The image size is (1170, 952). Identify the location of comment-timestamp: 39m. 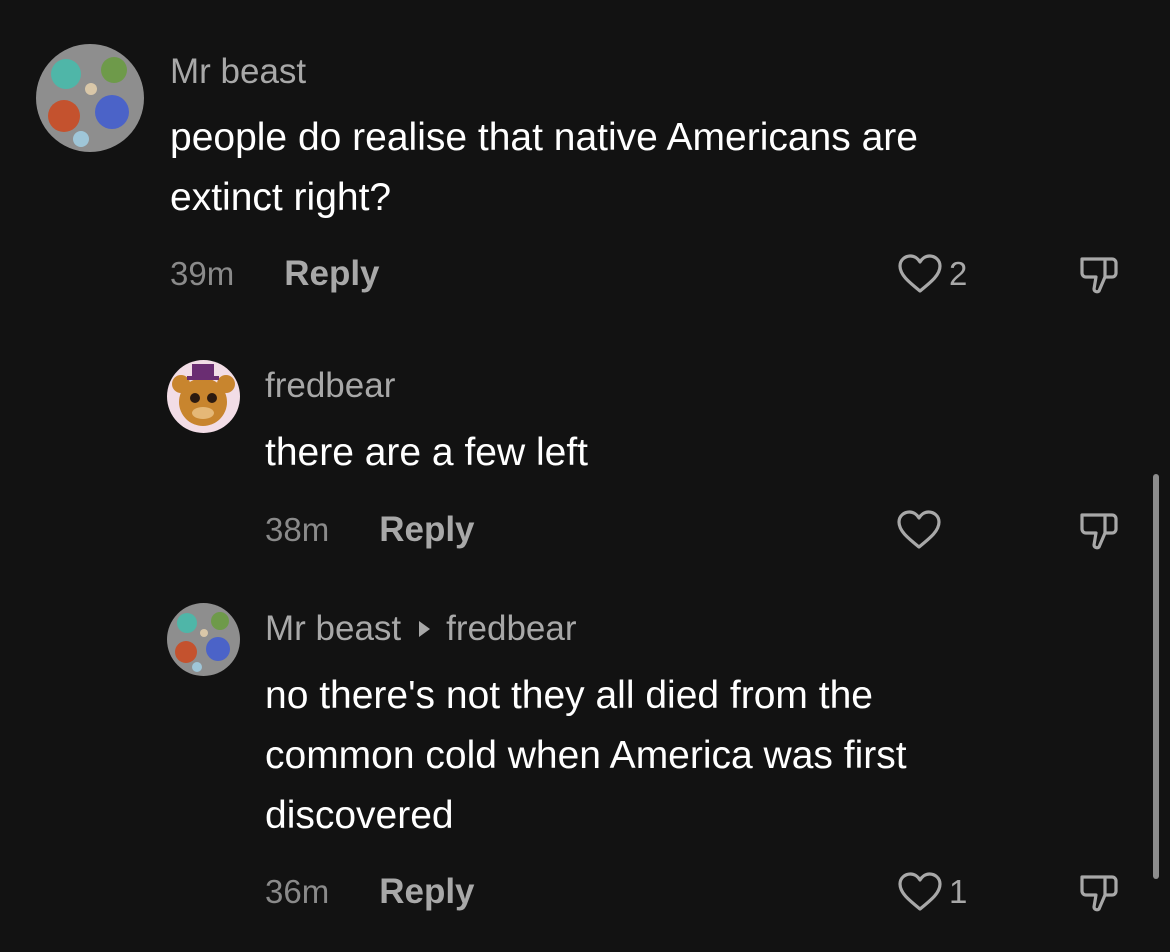
(202, 273).